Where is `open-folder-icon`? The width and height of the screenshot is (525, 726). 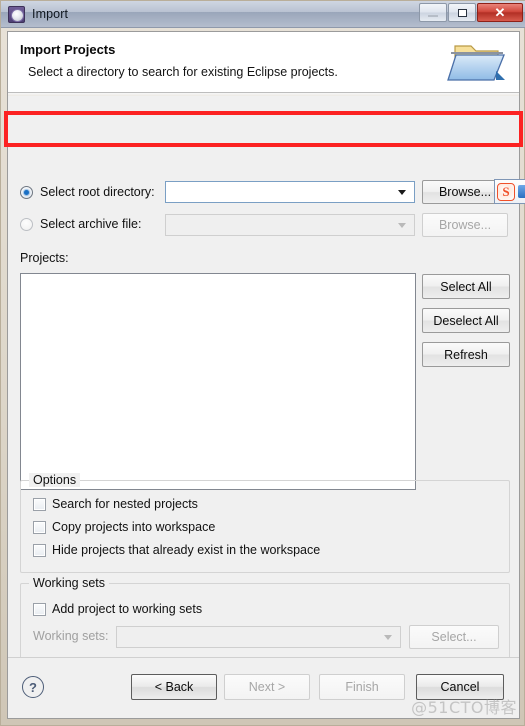
open-folder-icon is located at coordinates (478, 62).